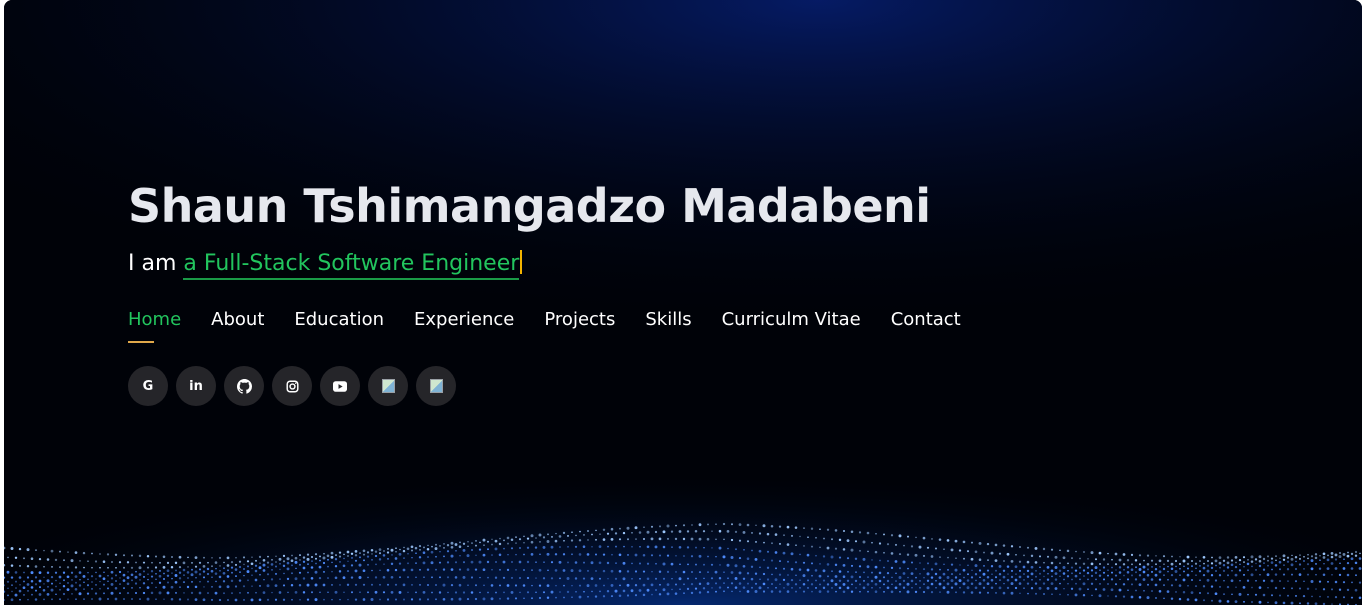 The image size is (1366, 605). What do you see at coordinates (339, 323) in the screenshot?
I see `nav-education: Education` at bounding box center [339, 323].